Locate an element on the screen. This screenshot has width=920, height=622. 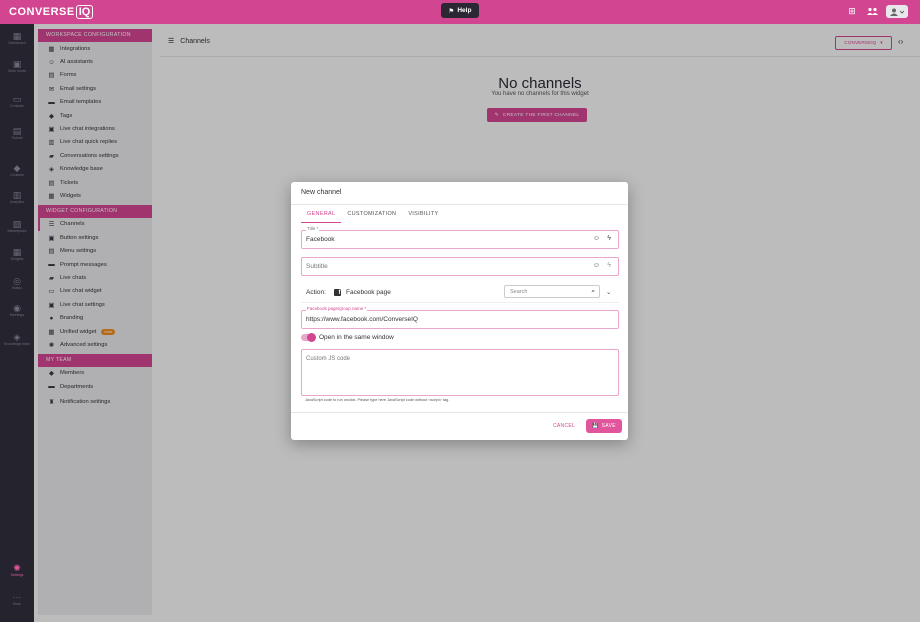
subtitle-placeholder: Subtitle is located at coordinates (317, 266).